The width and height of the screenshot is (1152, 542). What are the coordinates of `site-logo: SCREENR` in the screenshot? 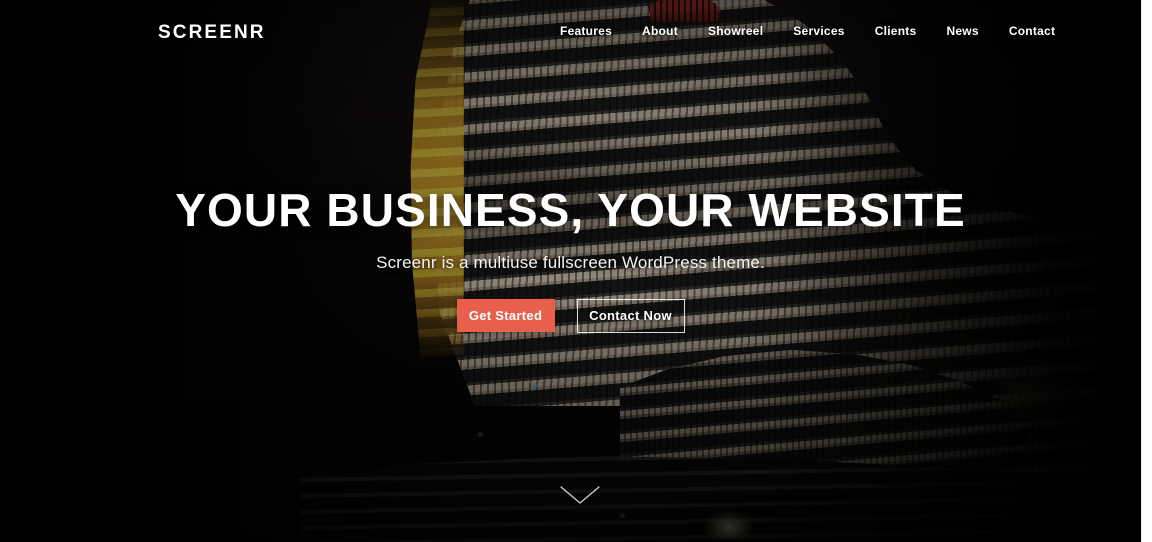 It's located at (212, 33).